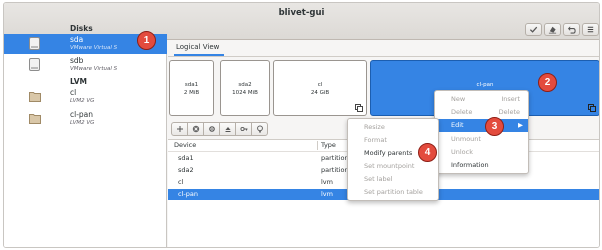 This screenshot has height=250, width=602. Describe the element at coordinates (186, 158) in the screenshot. I see `cell-device: sda1` at that location.